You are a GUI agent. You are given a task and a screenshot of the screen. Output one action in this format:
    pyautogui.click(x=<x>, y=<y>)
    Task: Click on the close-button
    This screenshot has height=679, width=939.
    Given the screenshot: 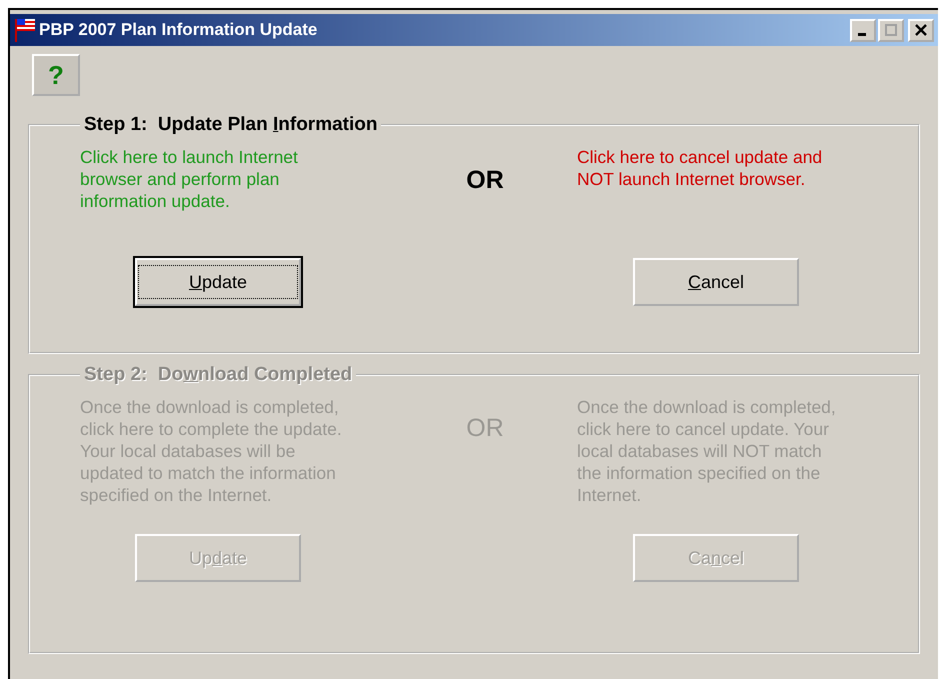 What is the action you would take?
    pyautogui.click(x=921, y=30)
    